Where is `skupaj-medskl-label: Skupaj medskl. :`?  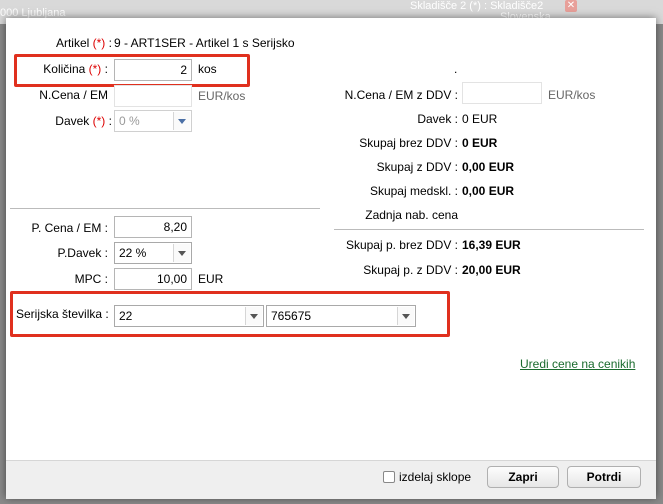
skupaj-medskl-label: Skupaj medskl. : is located at coordinates (413, 191).